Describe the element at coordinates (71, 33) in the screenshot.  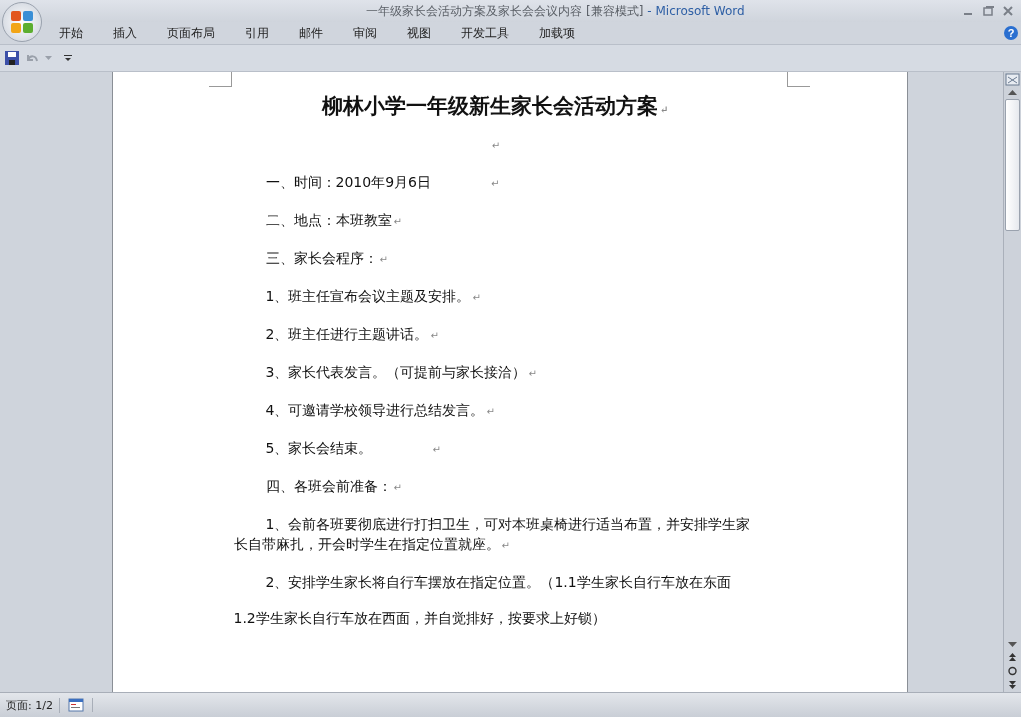
I see `ribbon-tab: 开始` at that location.